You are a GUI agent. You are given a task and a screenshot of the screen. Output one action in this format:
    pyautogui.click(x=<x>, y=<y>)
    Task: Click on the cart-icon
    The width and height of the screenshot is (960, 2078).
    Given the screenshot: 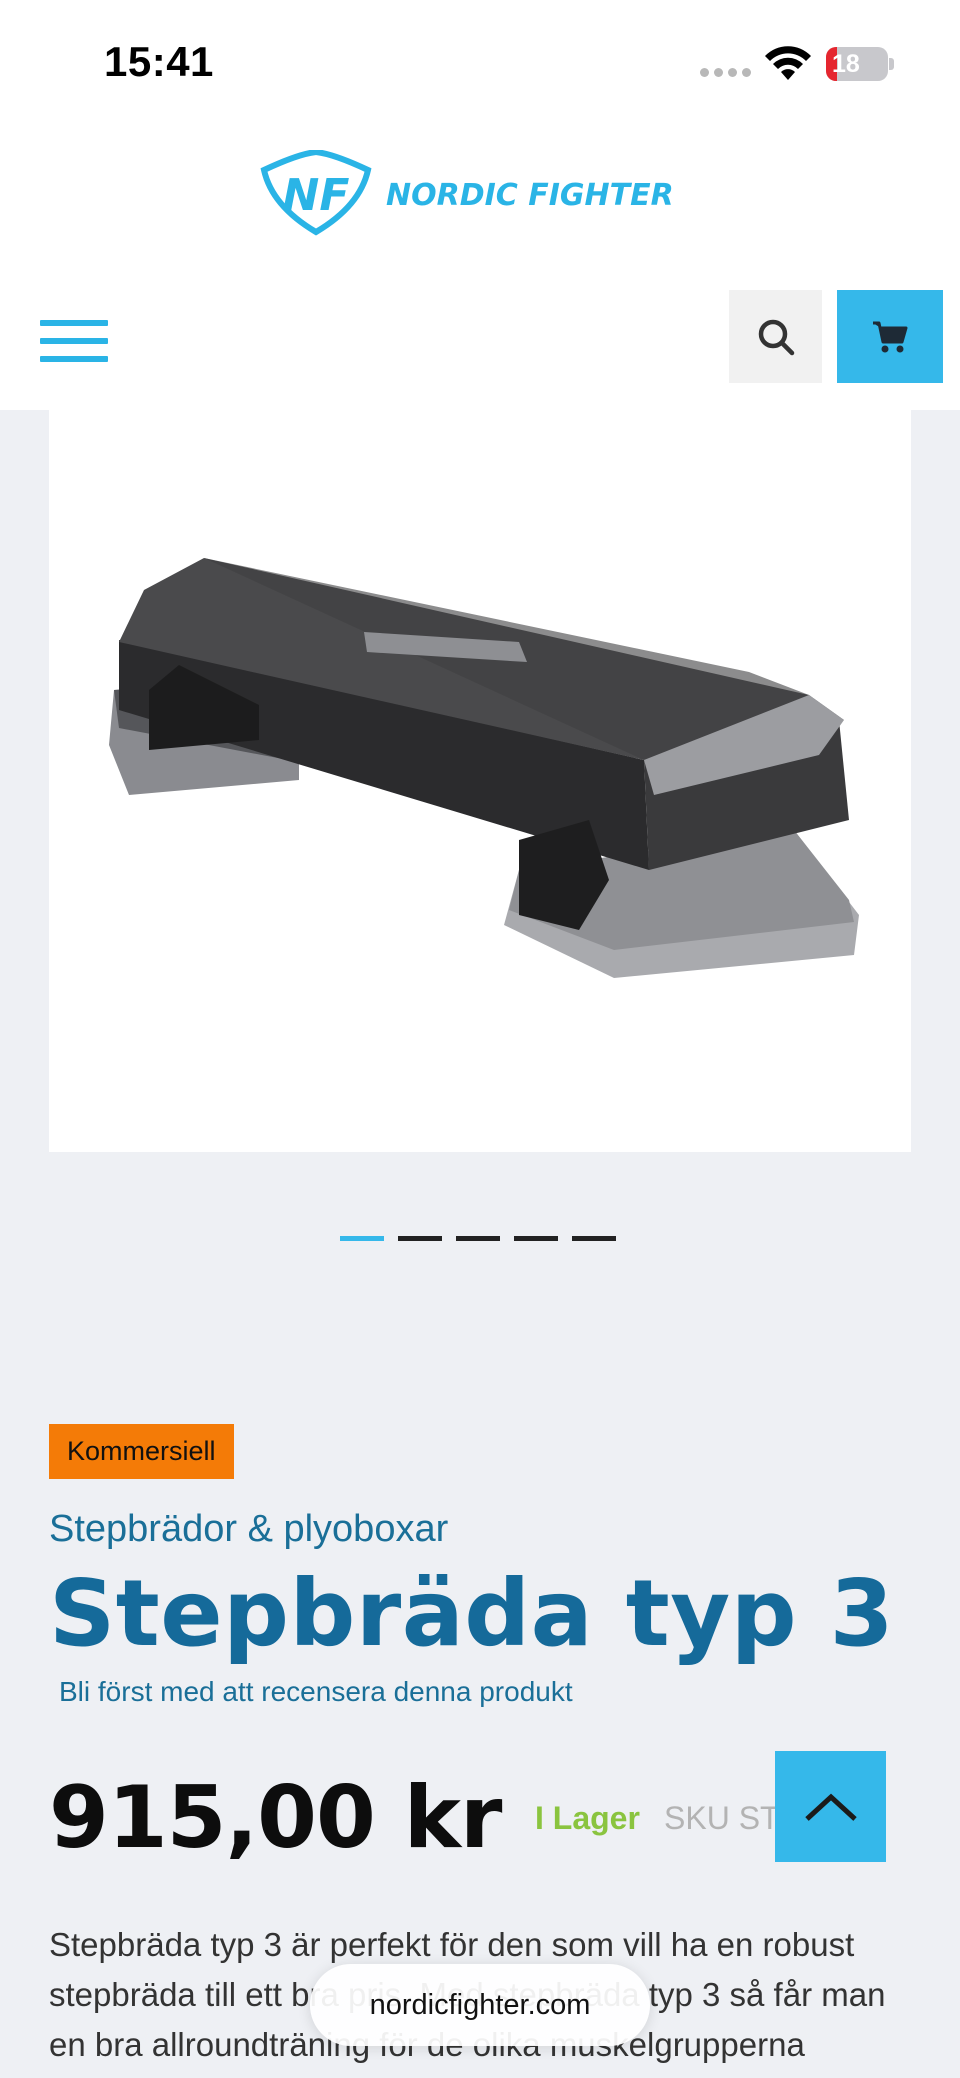 What is the action you would take?
    pyautogui.click(x=890, y=336)
    